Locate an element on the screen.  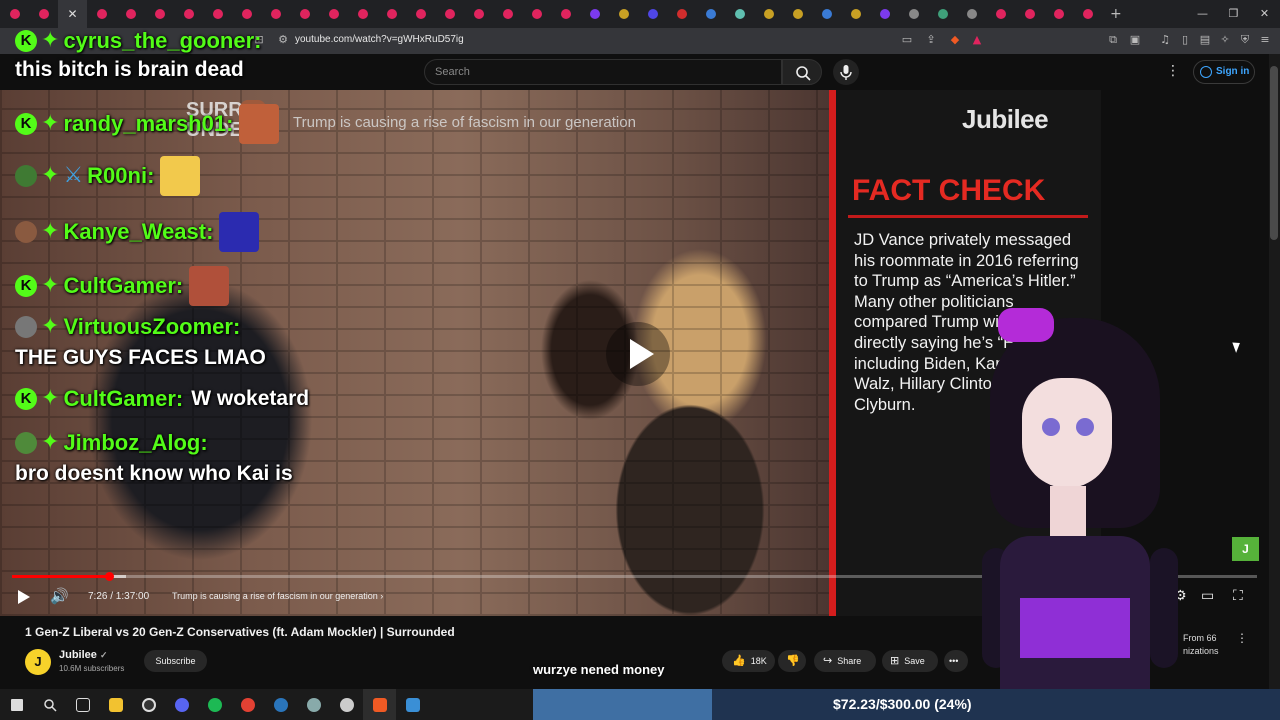
close-tab-icon: ✕ is located at coordinates (72, 14).